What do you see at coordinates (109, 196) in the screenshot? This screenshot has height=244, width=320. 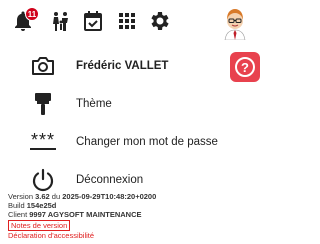 I see `version-date: 2025-09-29T10:48:20+0200` at bounding box center [109, 196].